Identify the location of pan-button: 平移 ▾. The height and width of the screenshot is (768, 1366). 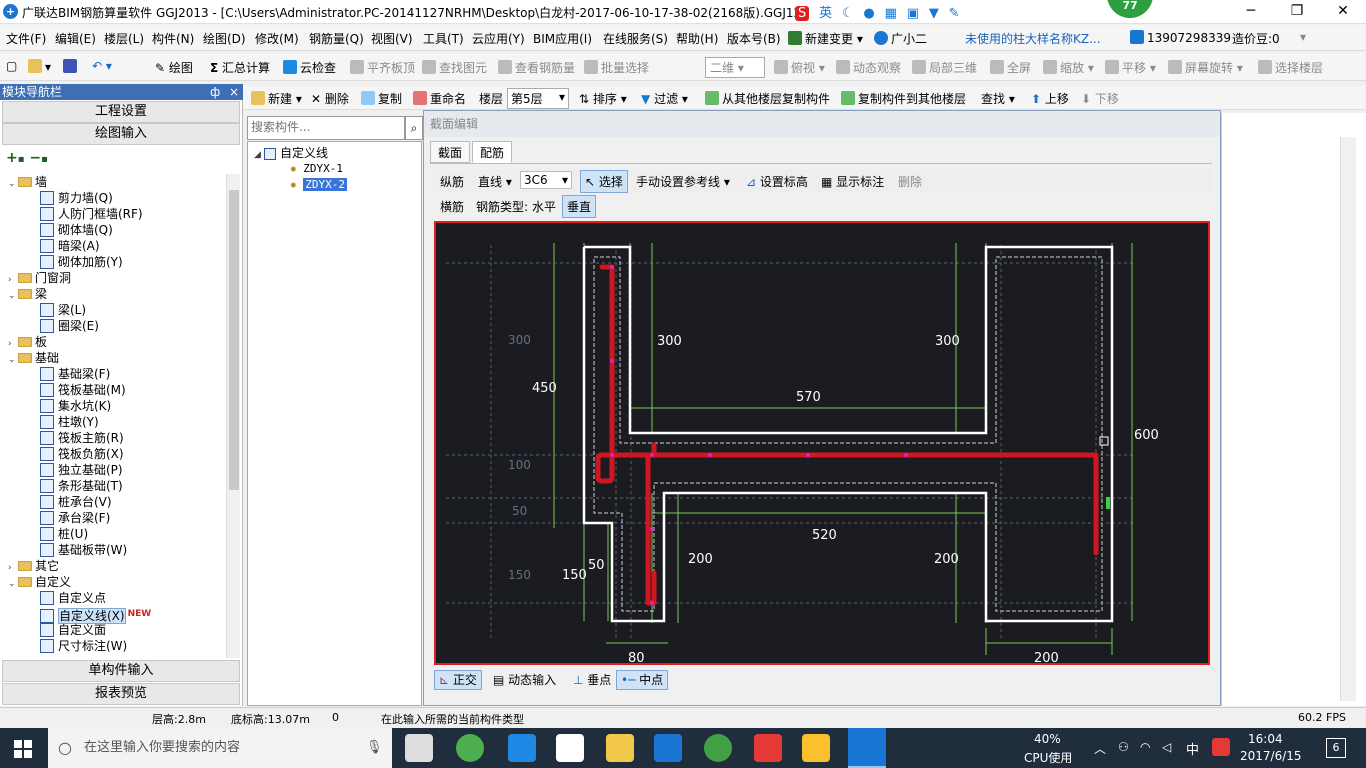
(1130, 67).